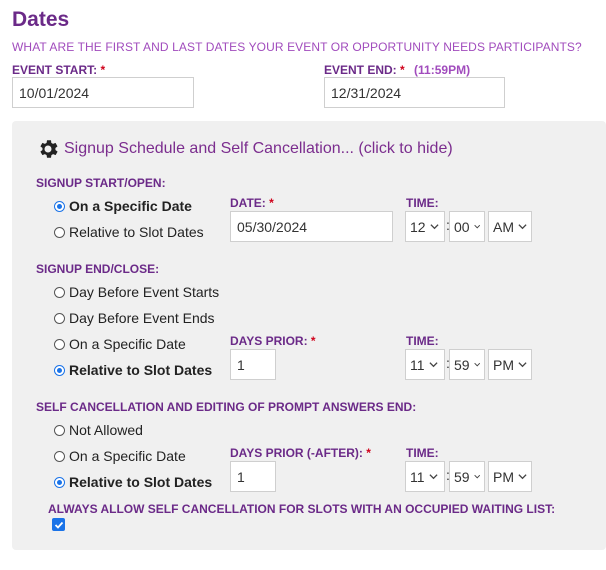  What do you see at coordinates (296, 453) in the screenshot?
I see `days-label-text: DAYS PRIOR (-AFTER):` at bounding box center [296, 453].